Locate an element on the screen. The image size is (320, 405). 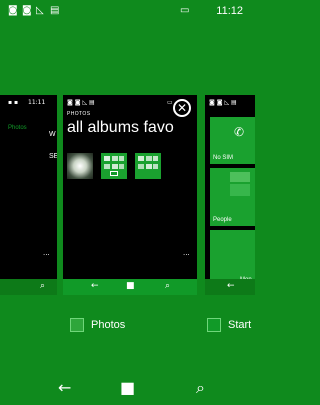
card-navbar: ← is located at coordinates (230, 287).